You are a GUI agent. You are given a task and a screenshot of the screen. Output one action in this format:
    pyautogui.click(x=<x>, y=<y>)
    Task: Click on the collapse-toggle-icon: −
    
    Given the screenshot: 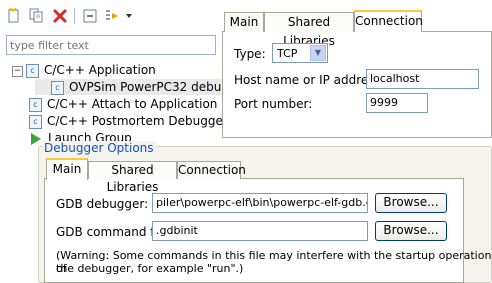 What is the action you would take?
    pyautogui.click(x=17, y=71)
    